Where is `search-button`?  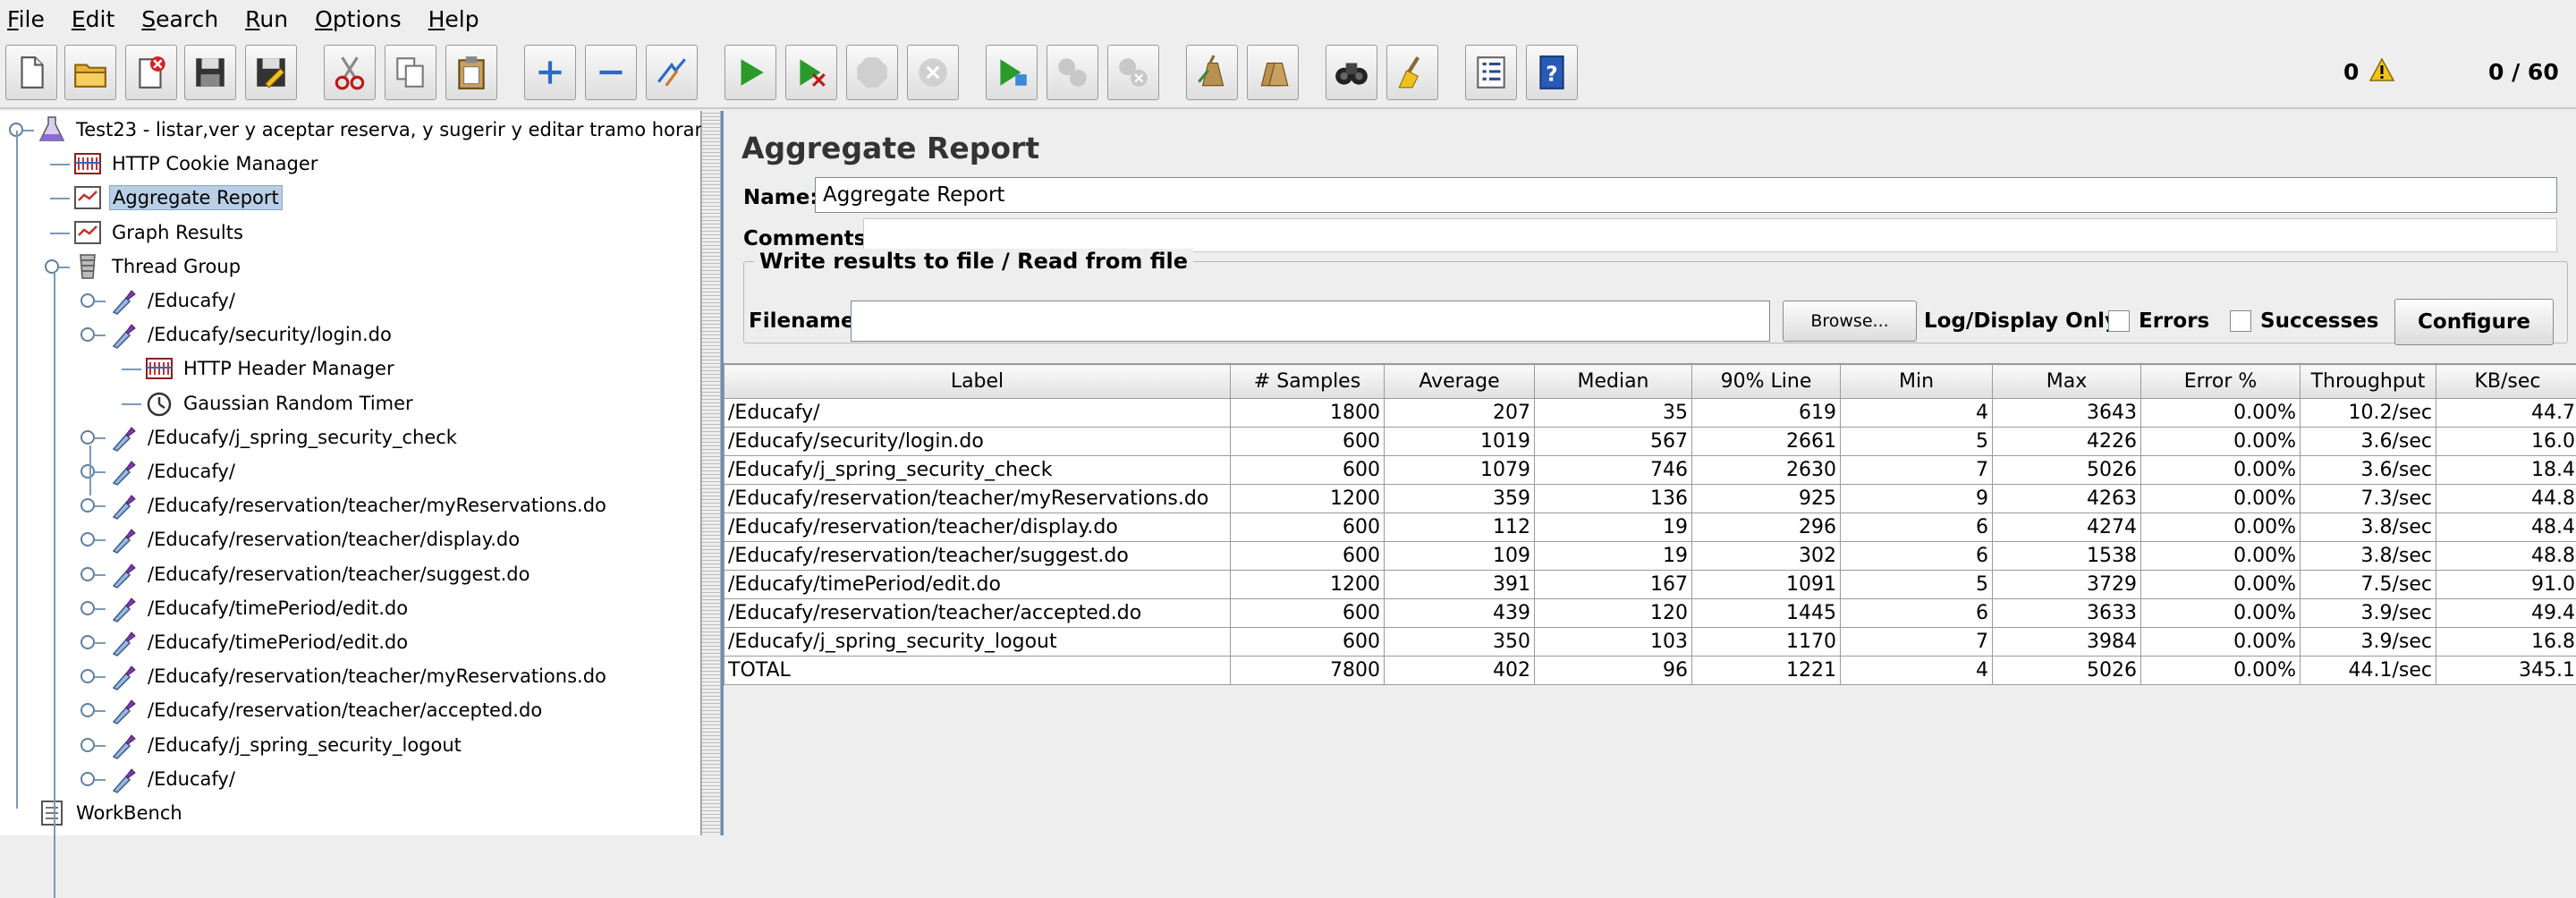
search-button is located at coordinates (1351, 72).